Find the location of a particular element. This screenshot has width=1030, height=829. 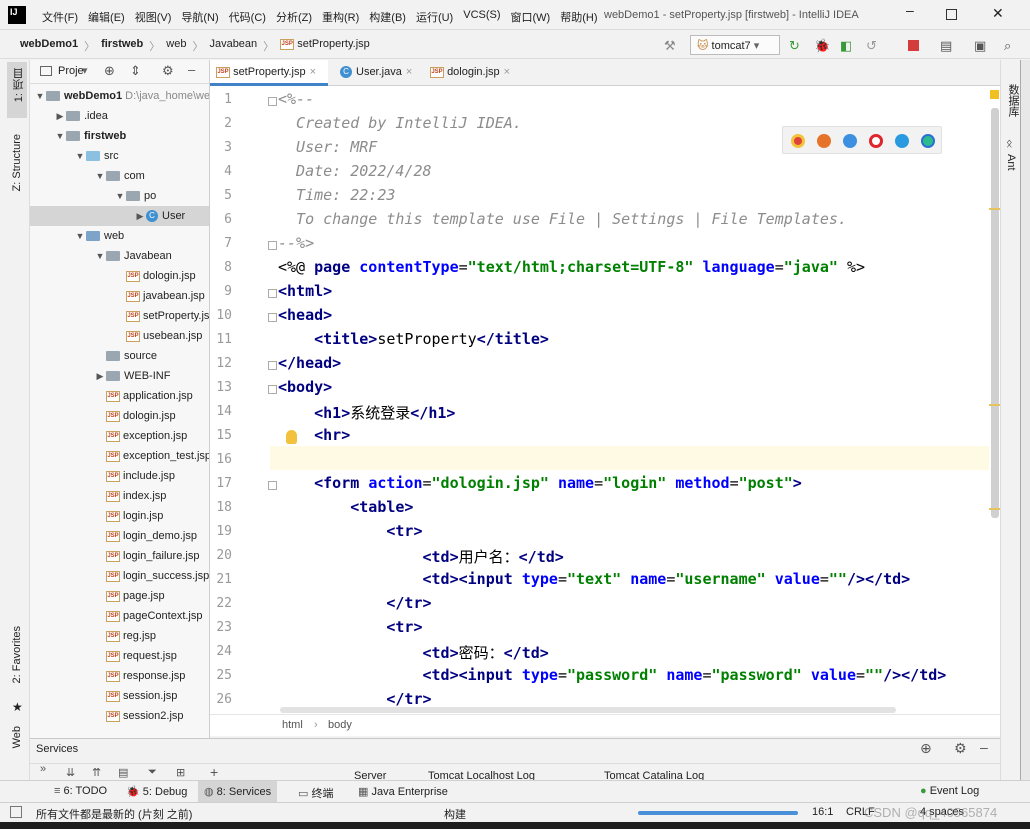

search-icon: ⌕ is located at coordinates (1007, 46).